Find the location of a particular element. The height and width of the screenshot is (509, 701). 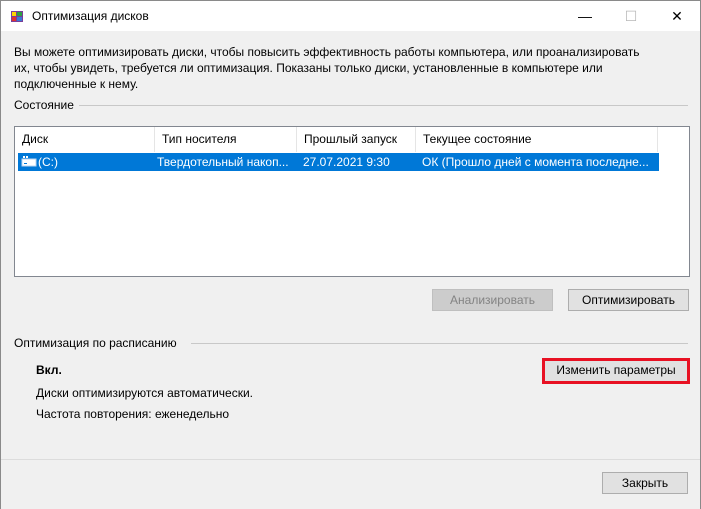

column-header-current-state: Текущее состояние is located at coordinates (537, 139).